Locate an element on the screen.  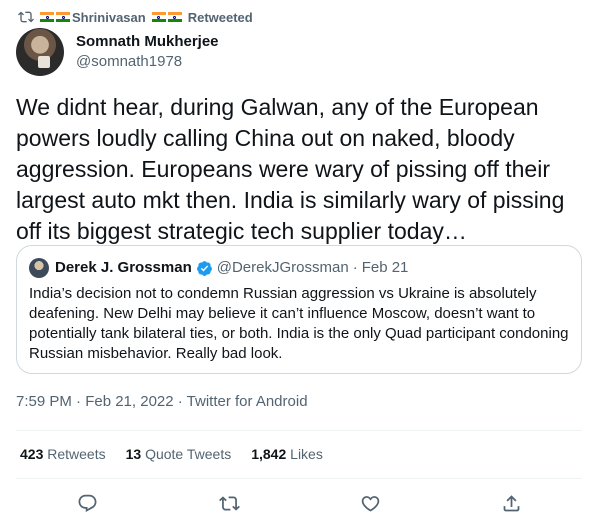
heart-icon is located at coordinates (370, 503).